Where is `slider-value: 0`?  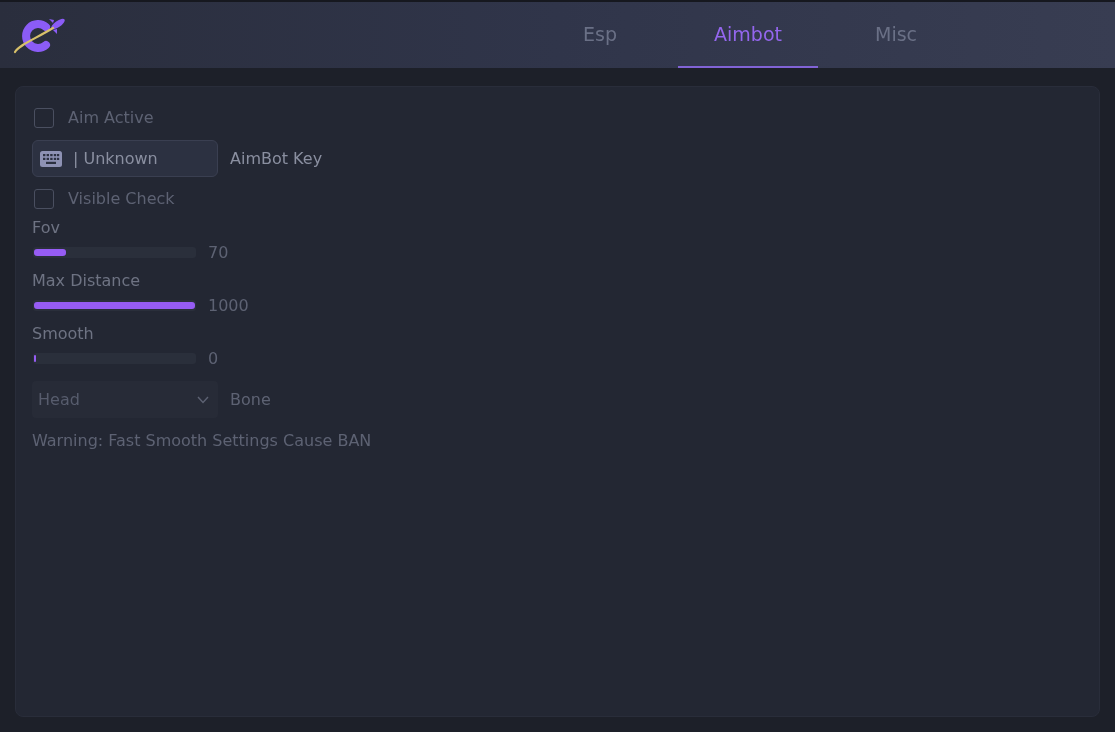
slider-value: 0 is located at coordinates (213, 358).